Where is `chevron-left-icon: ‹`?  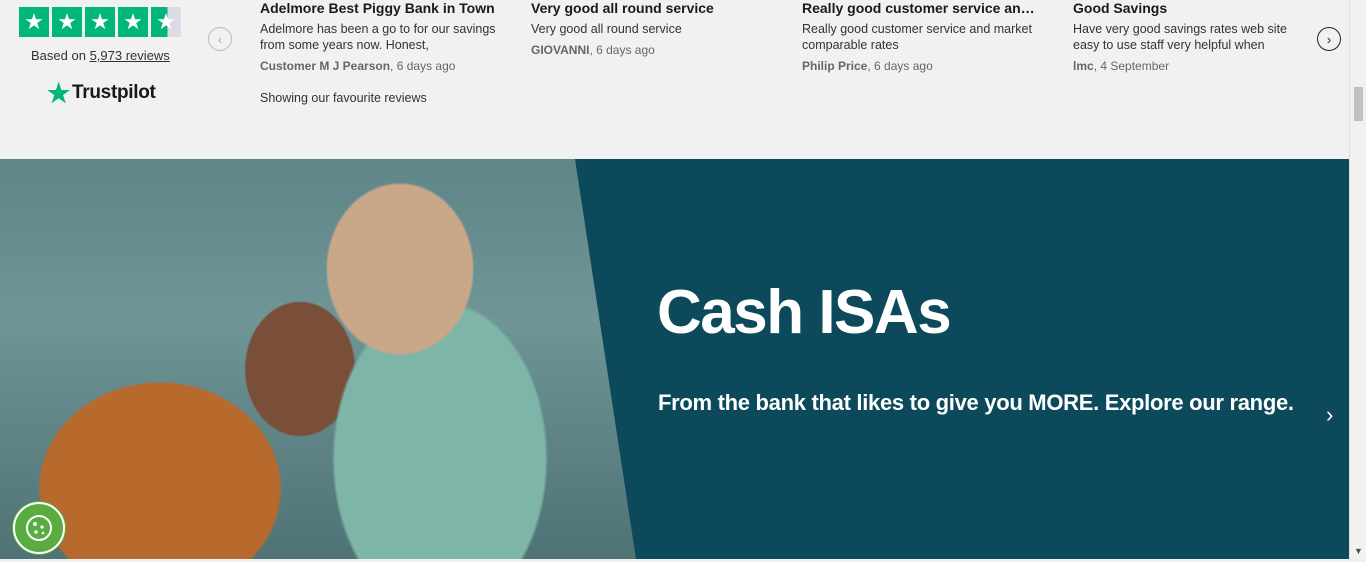
chevron-left-icon: ‹ is located at coordinates (220, 39).